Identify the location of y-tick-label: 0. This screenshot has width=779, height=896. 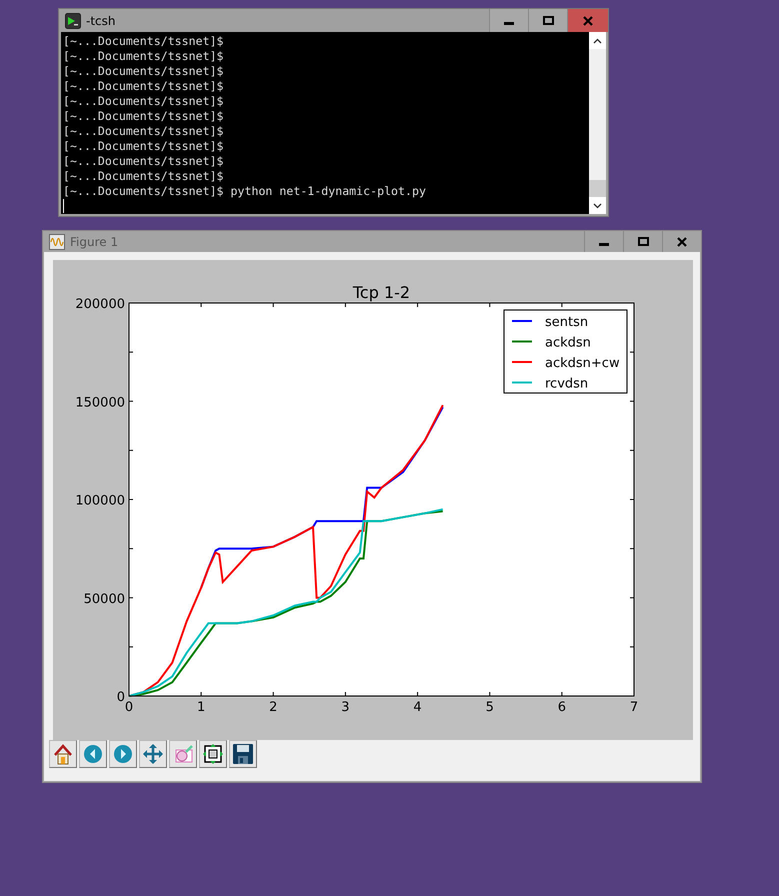
(120, 697).